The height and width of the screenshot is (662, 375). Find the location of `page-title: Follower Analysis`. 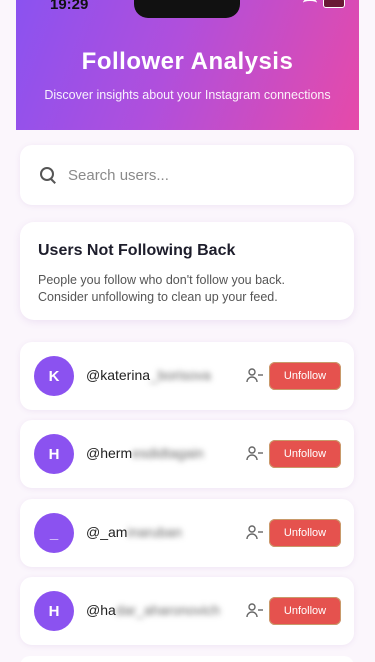

page-title: Follower Analysis is located at coordinates (187, 61).